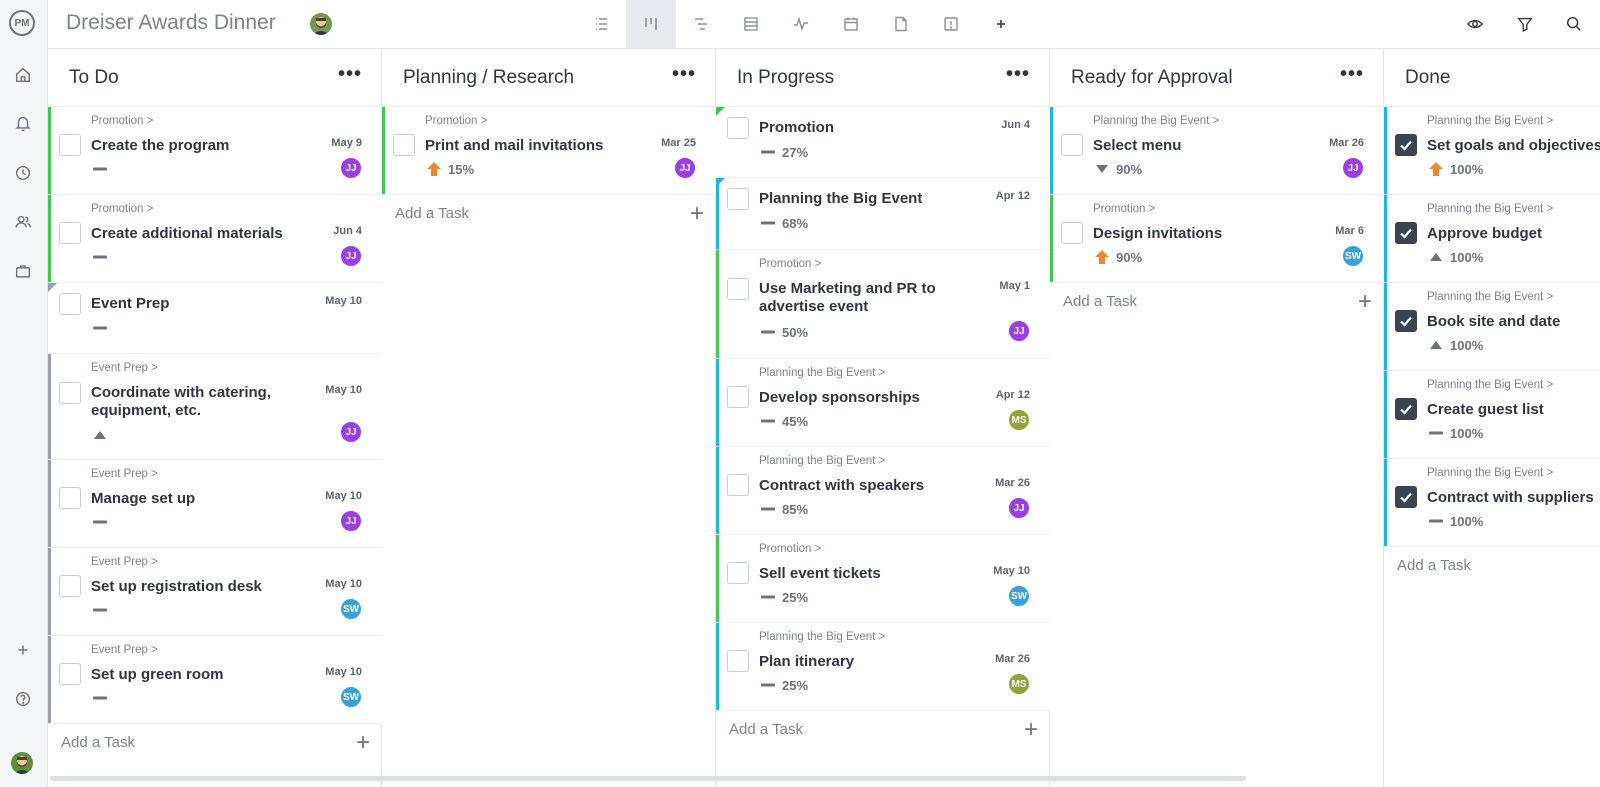 The image size is (1600, 787). I want to click on bell-icon, so click(23, 123).